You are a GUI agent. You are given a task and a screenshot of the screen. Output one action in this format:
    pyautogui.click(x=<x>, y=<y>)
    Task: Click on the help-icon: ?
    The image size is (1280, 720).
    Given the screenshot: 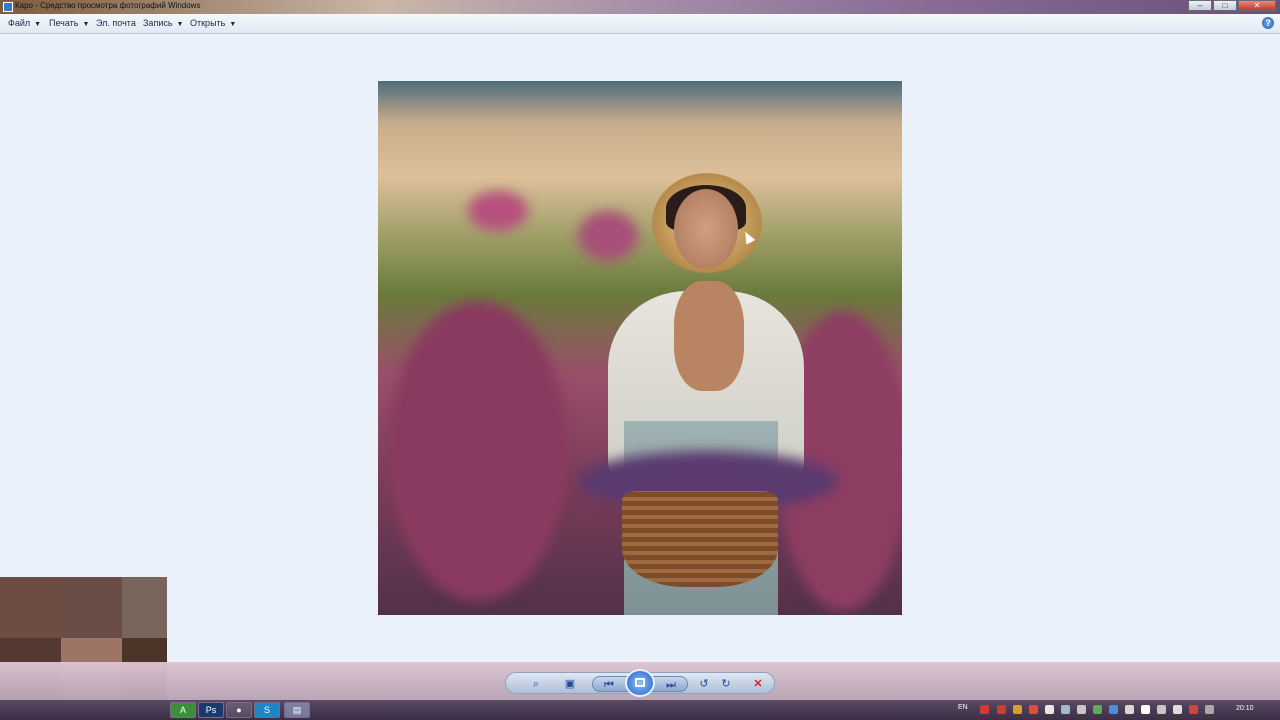 What is the action you would take?
    pyautogui.click(x=1268, y=23)
    